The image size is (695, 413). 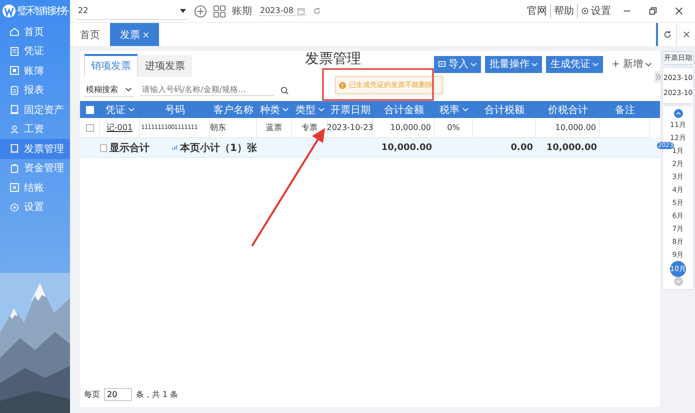 What do you see at coordinates (242, 11) in the screenshot?
I see `period-label: 账期` at bounding box center [242, 11].